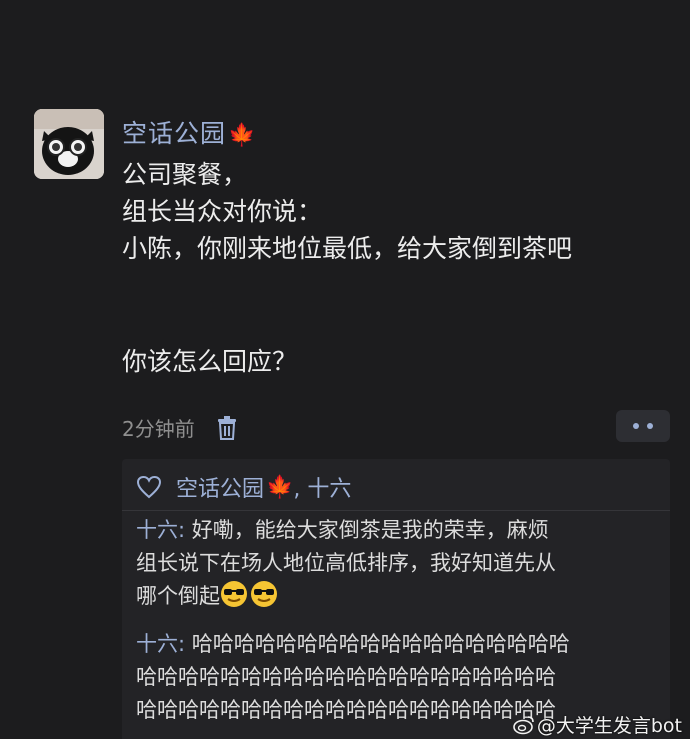  I want to click on heart-icon, so click(149, 487).